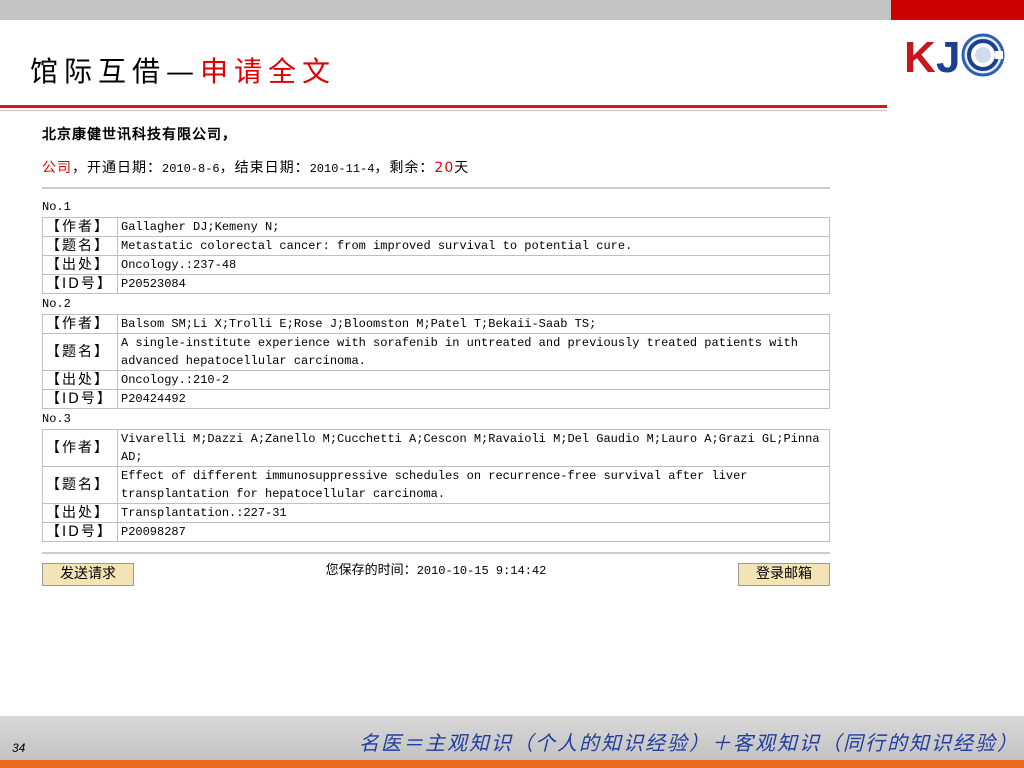  I want to click on days-unit: 天, so click(462, 168).